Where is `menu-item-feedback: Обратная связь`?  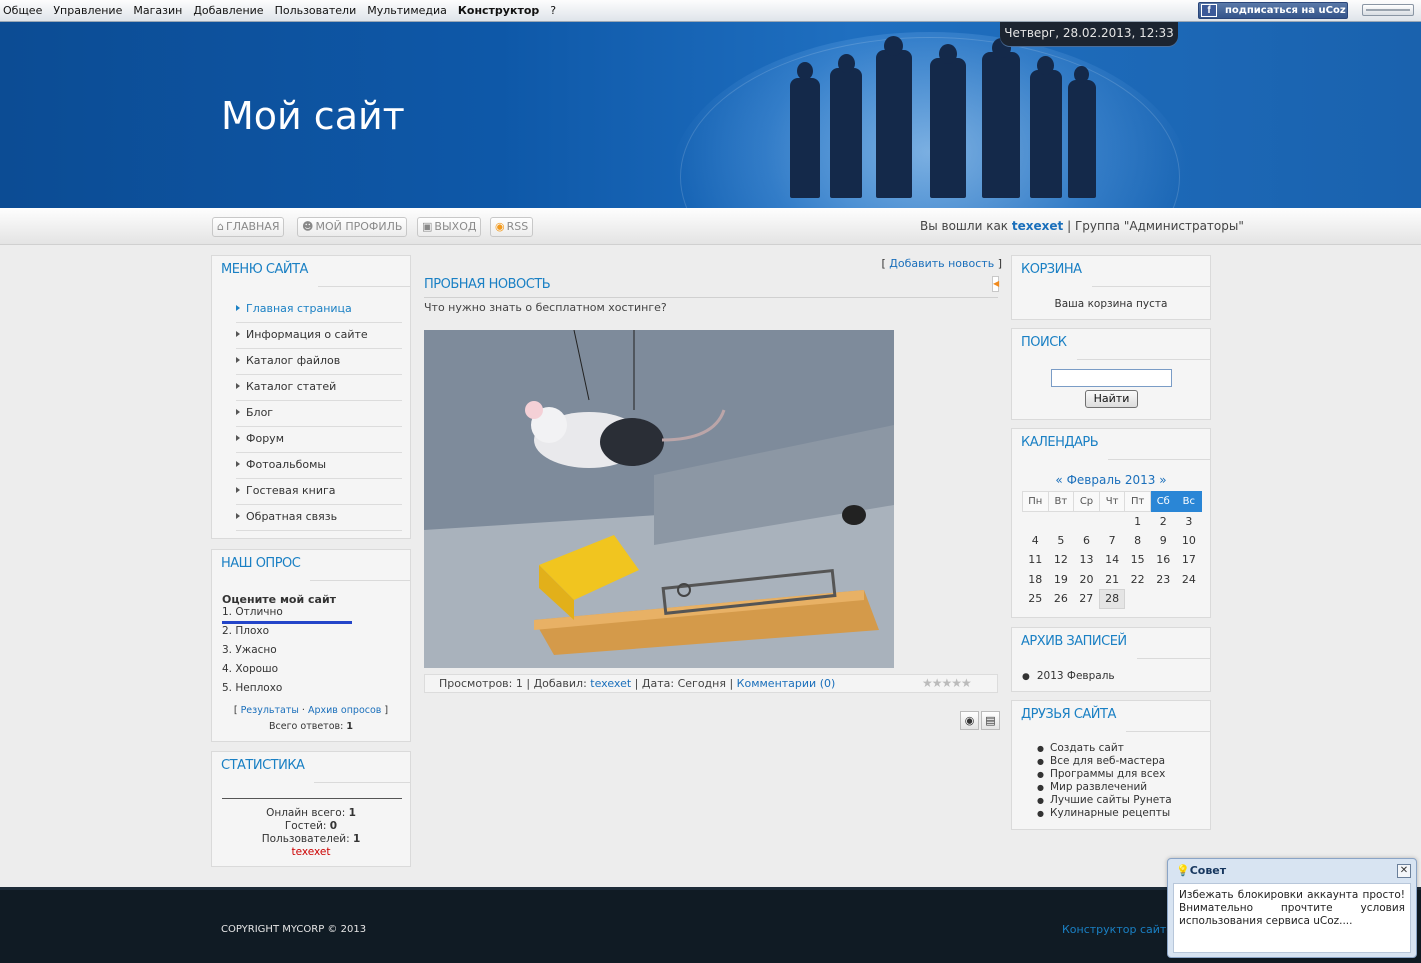 menu-item-feedback: Обратная связь is located at coordinates (319, 518).